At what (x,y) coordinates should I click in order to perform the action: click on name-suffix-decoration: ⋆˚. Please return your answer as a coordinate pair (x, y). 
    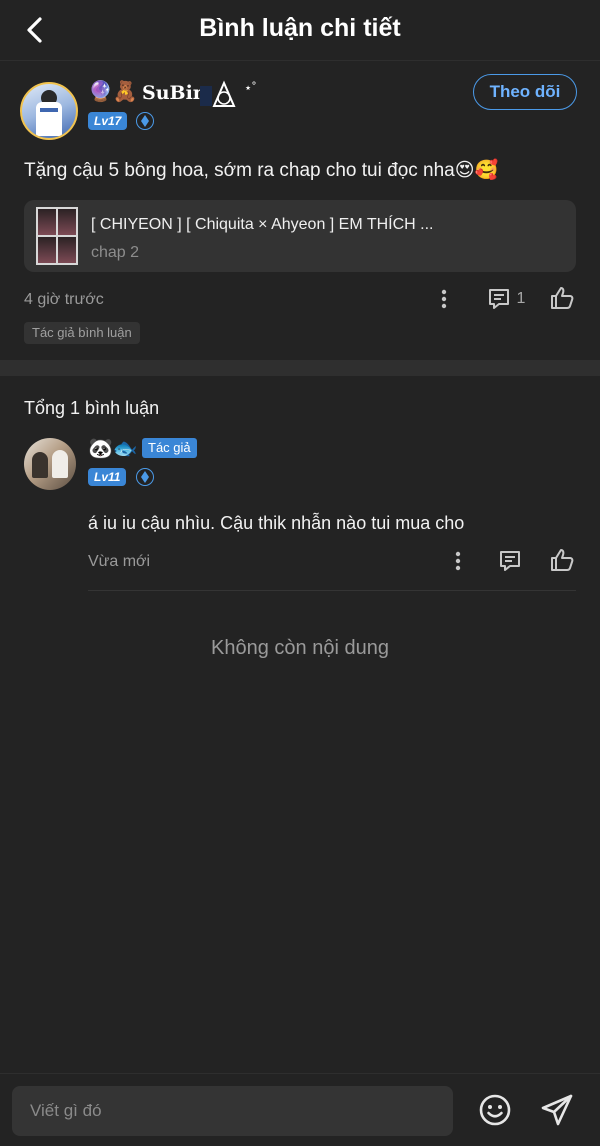
    Looking at the image, I should click on (250, 87).